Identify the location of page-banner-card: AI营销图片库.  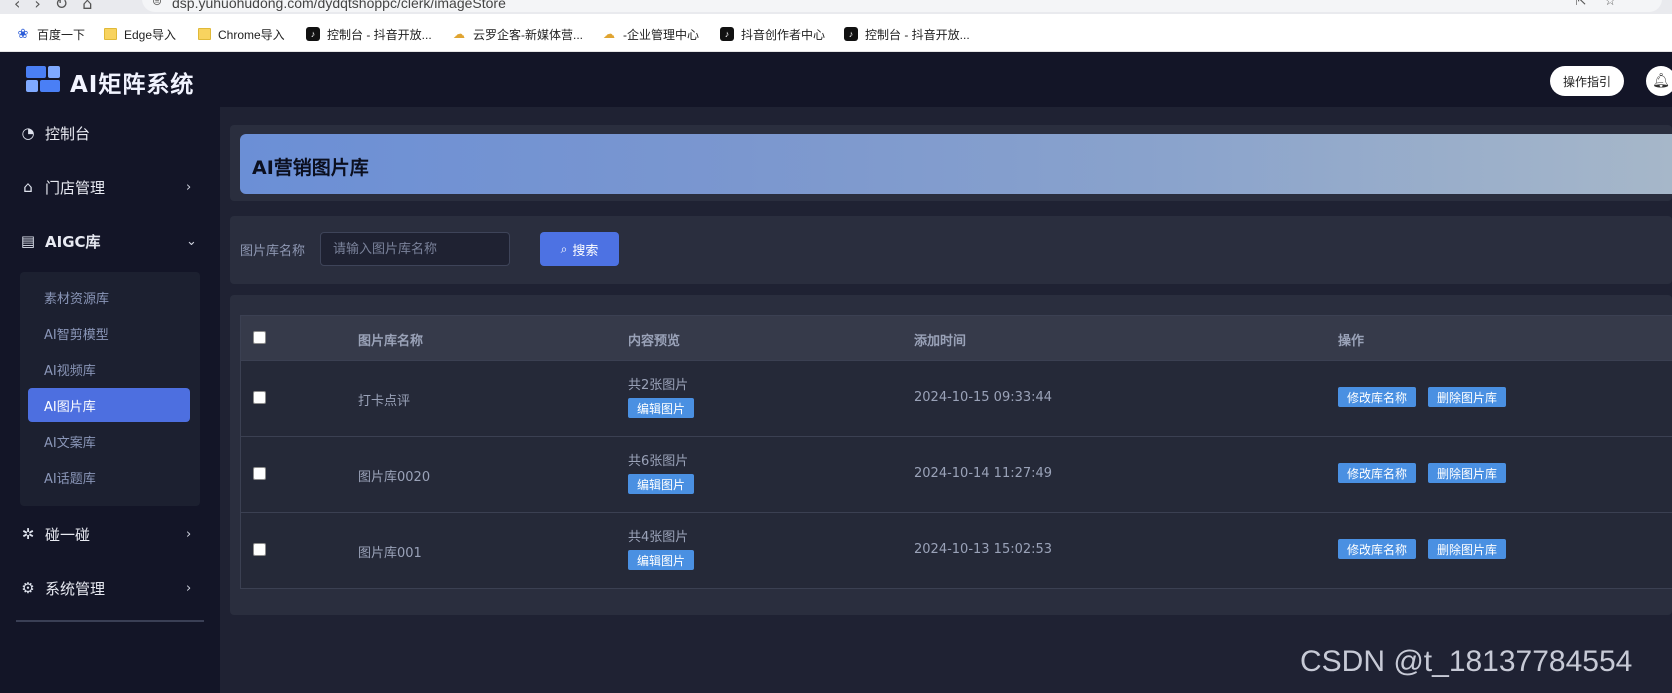
(951, 163).